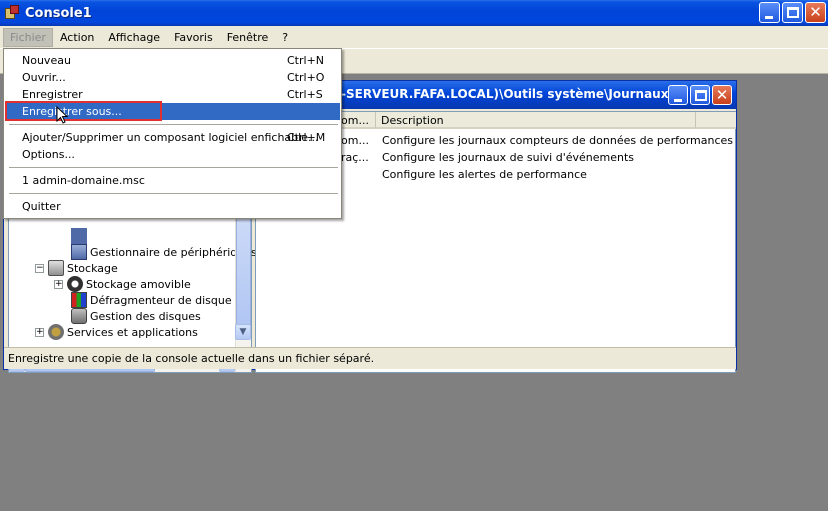  I want to click on computer-management-icon, so click(79, 236).